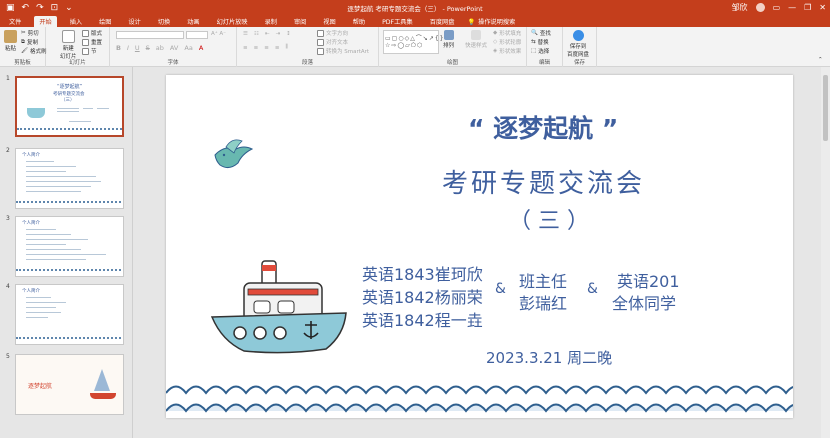  I want to click on select-button: ⬚ 选择, so click(540, 51).